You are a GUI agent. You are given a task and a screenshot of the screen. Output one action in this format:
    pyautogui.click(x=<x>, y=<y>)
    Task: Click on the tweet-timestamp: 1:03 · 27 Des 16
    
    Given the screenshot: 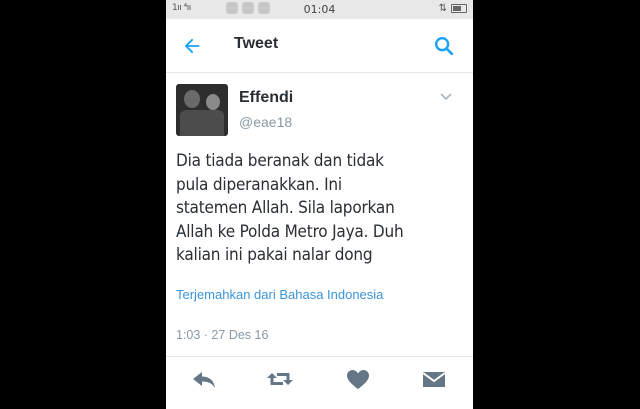 What is the action you would take?
    pyautogui.click(x=222, y=335)
    